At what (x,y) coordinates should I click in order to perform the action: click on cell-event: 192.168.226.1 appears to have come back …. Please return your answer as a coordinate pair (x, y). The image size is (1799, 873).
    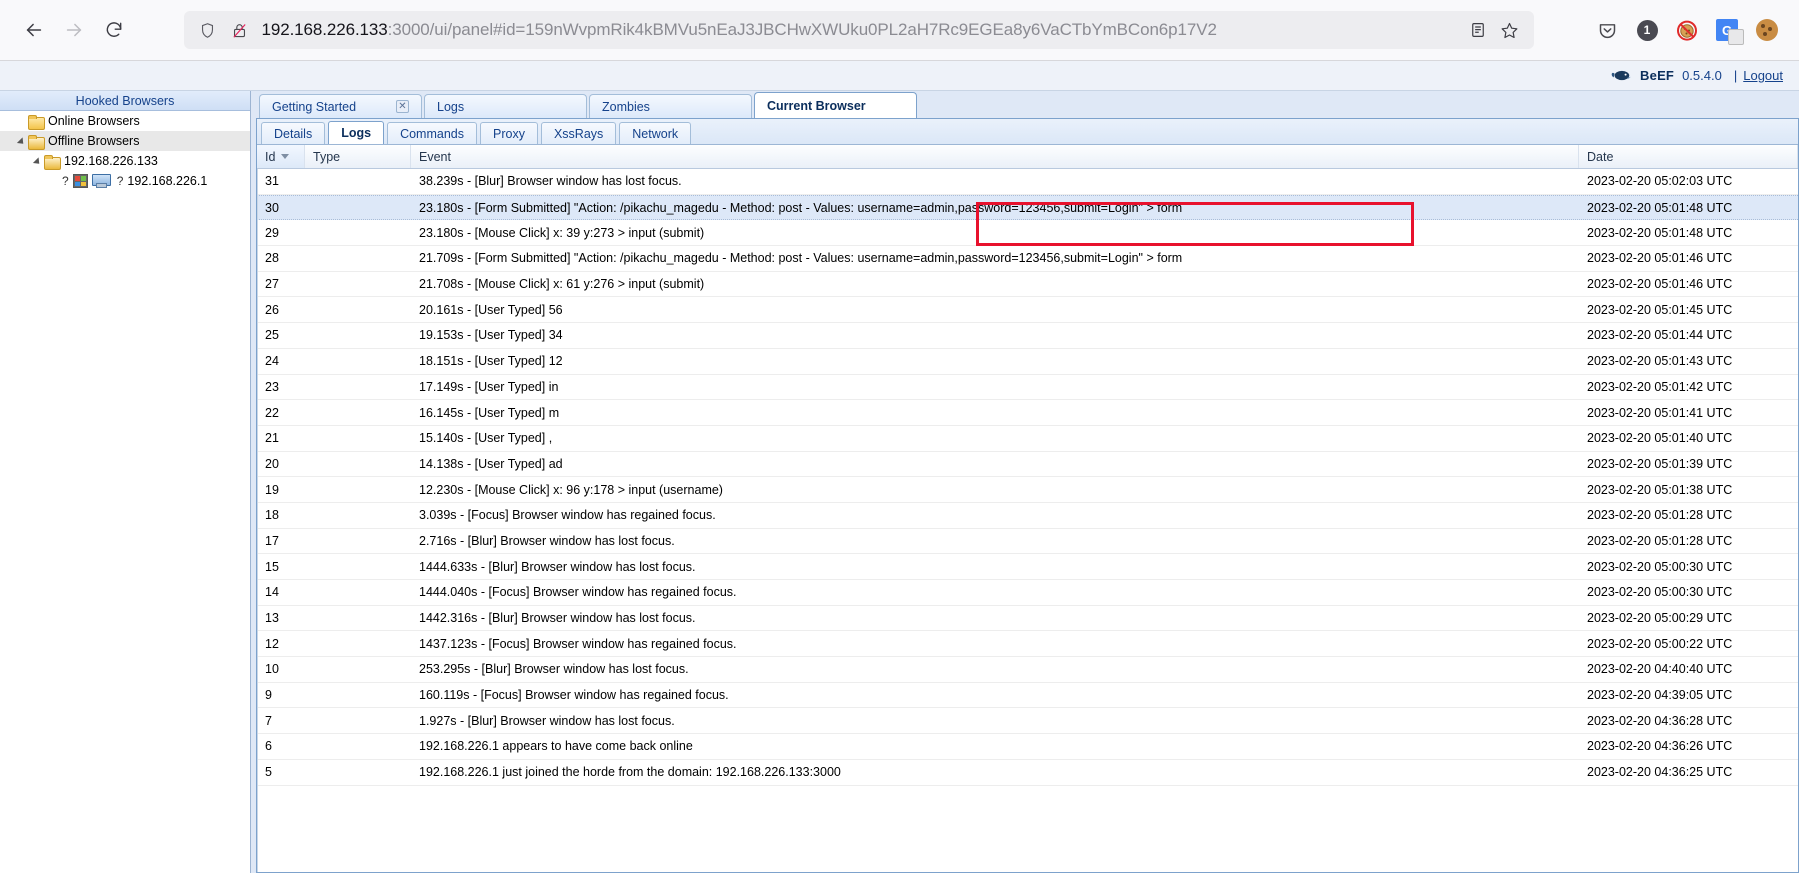
    Looking at the image, I should click on (556, 746).